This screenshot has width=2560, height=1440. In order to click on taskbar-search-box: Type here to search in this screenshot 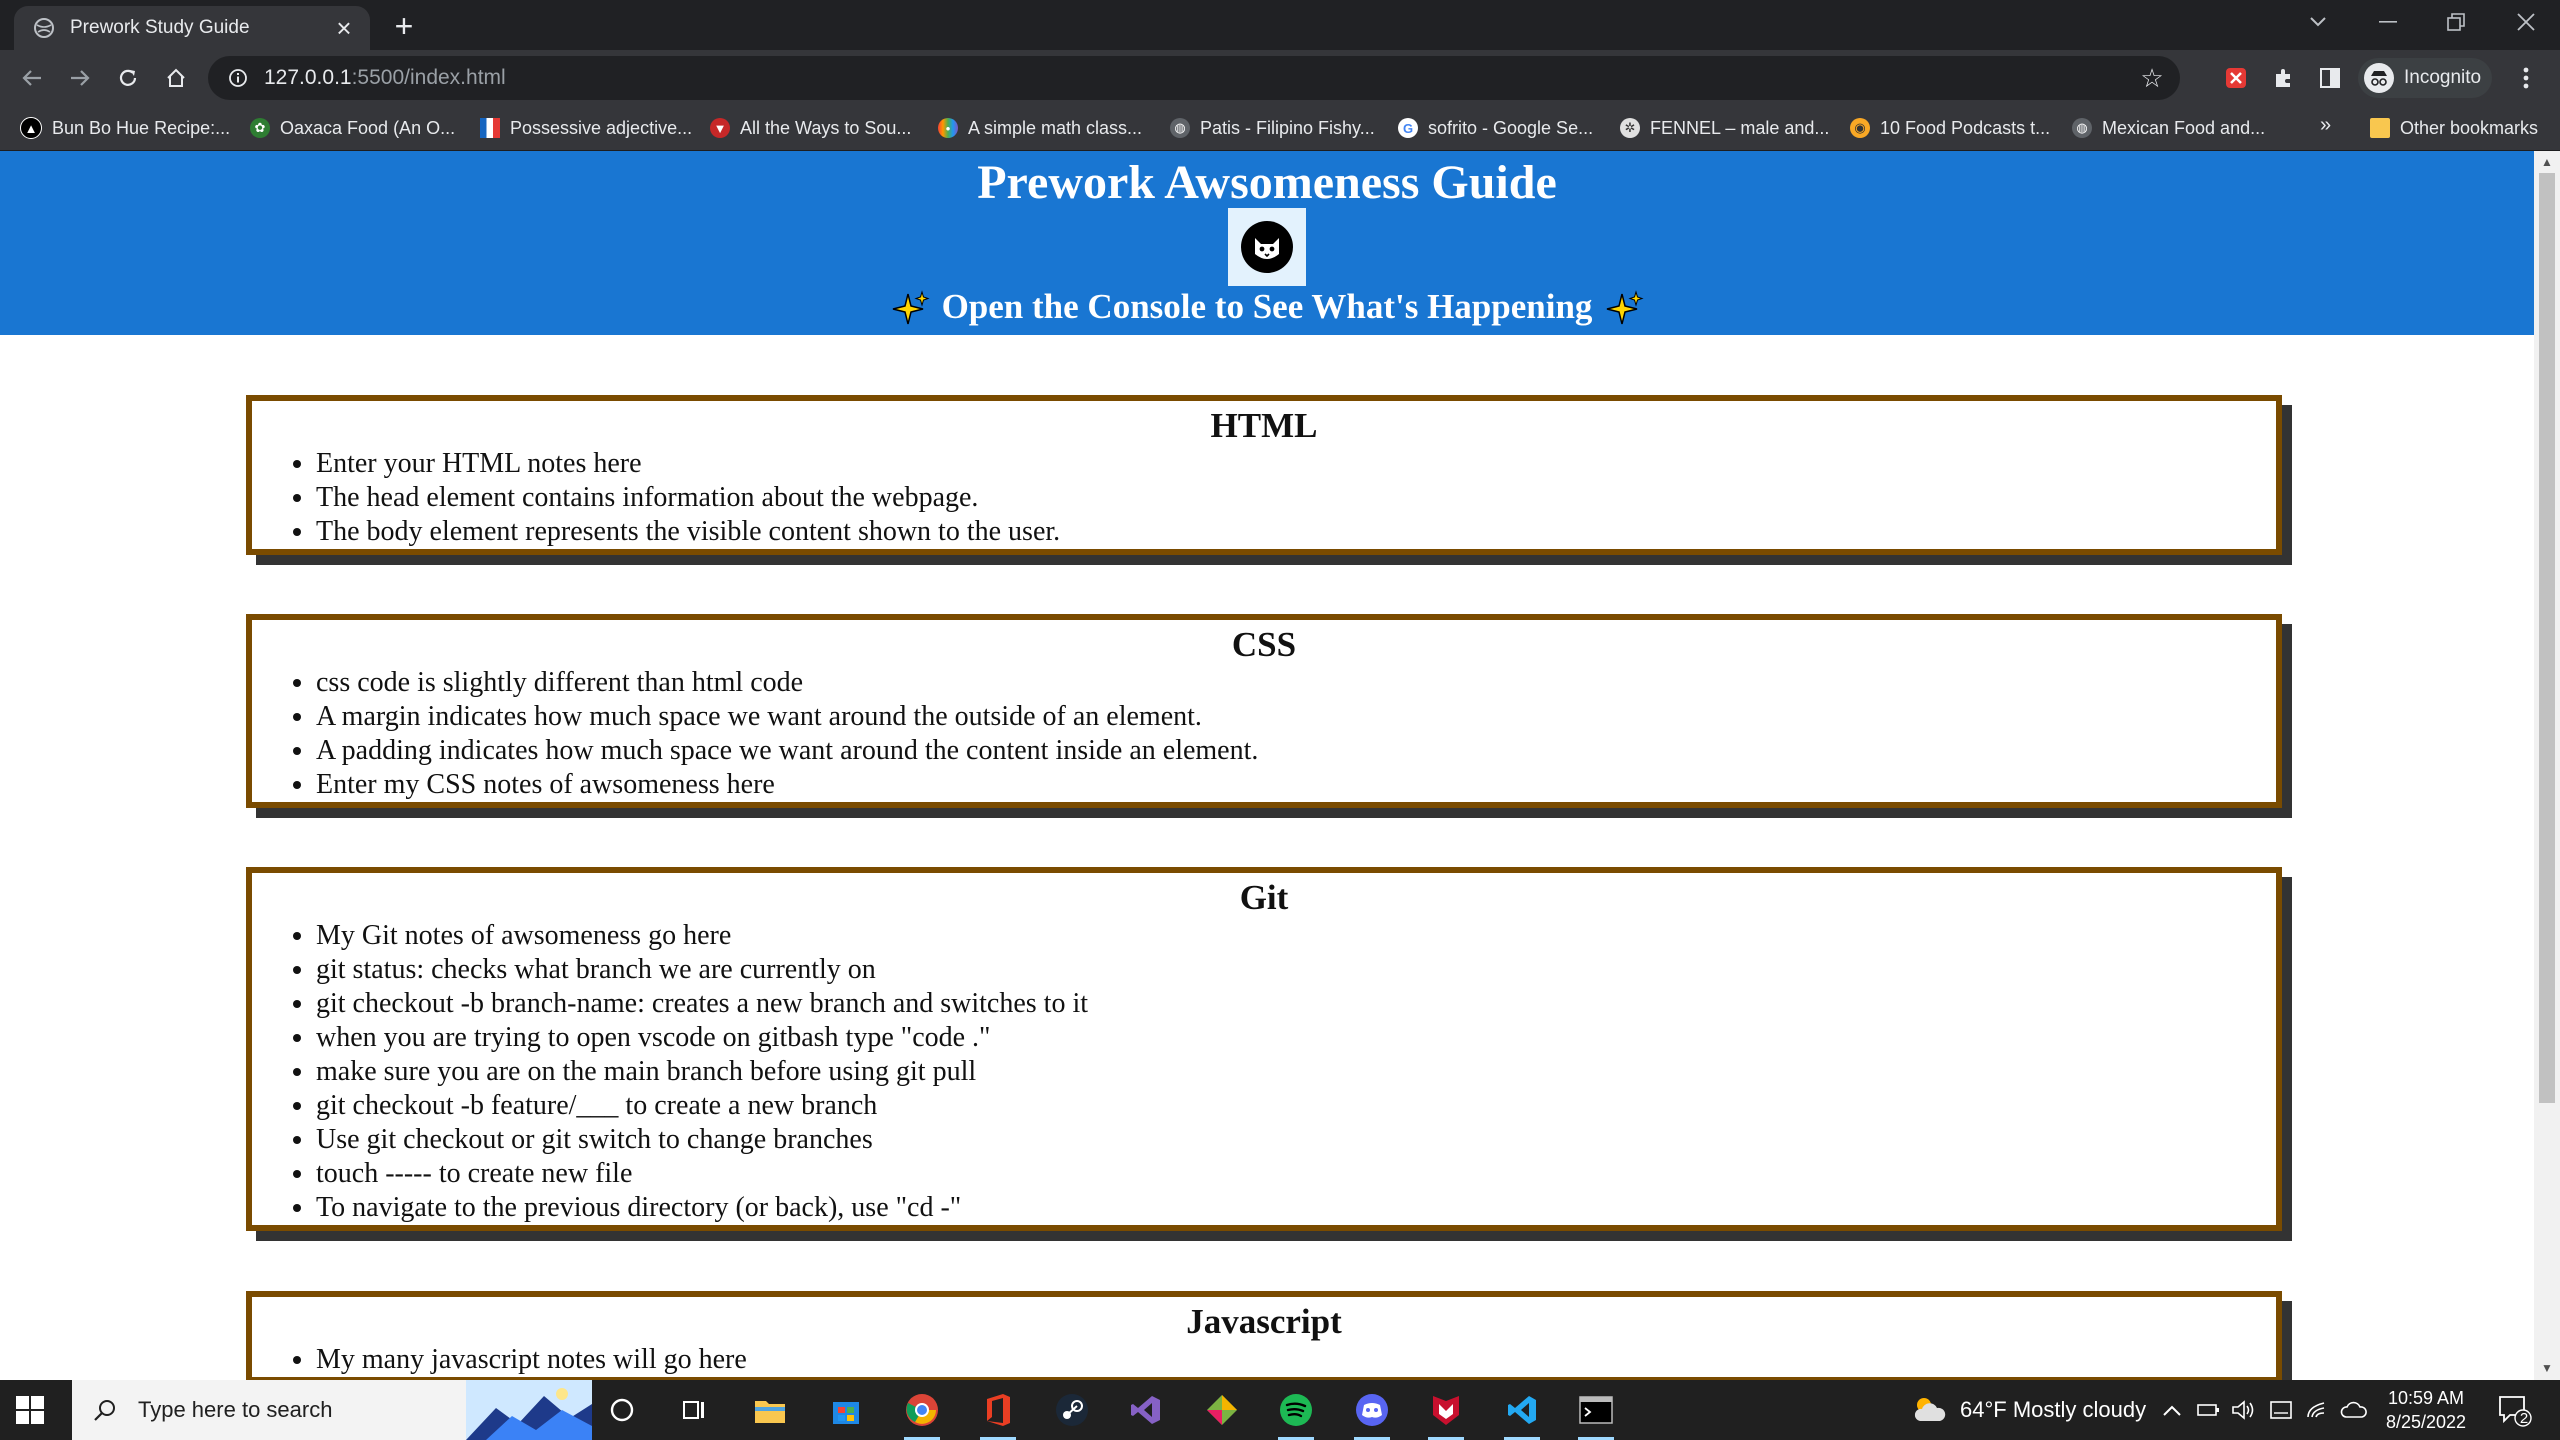, I will do `click(332, 1410)`.